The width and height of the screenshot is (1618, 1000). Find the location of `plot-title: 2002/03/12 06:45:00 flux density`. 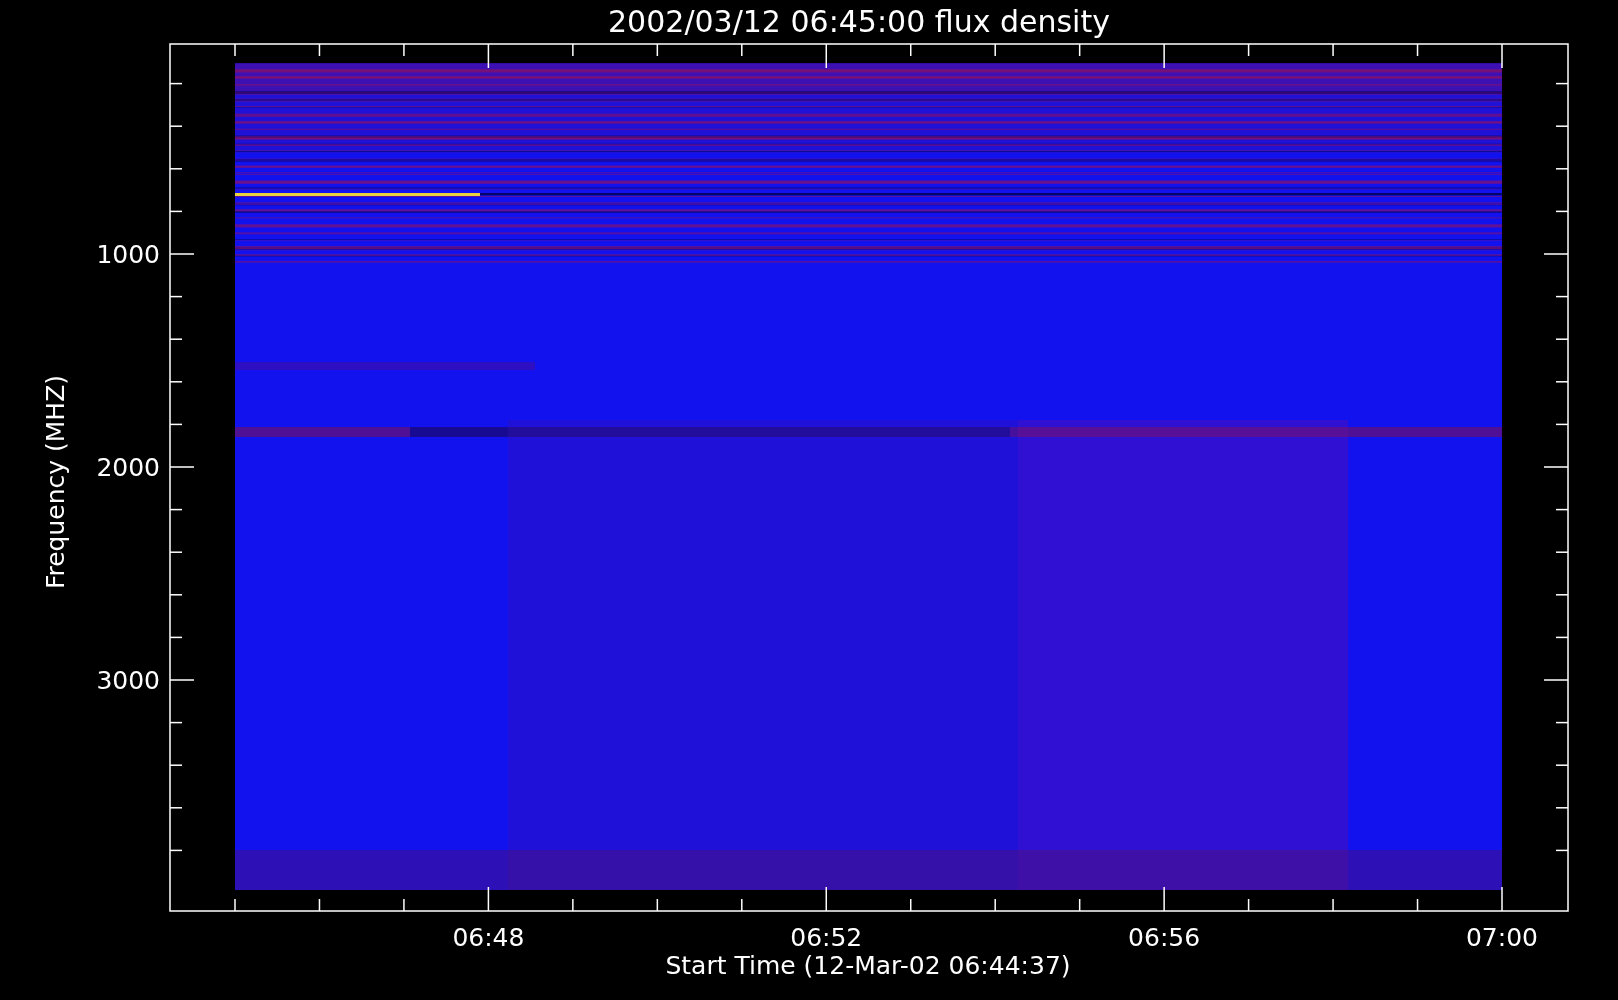

plot-title: 2002/03/12 06:45:00 flux density is located at coordinates (859, 21).